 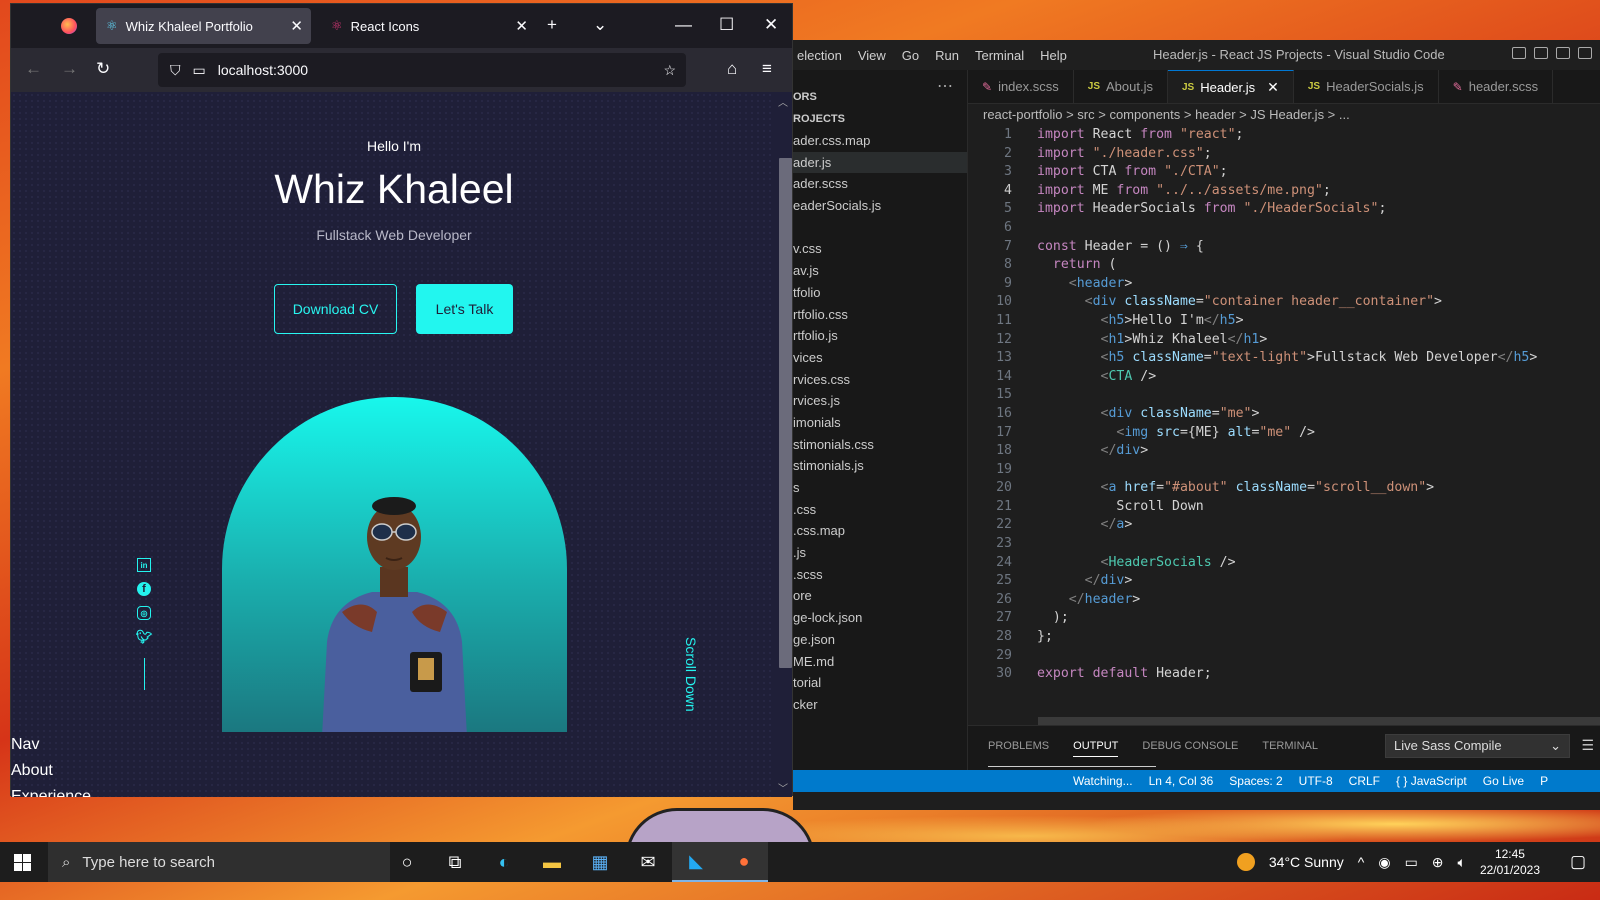 I want to click on tab-react-icons: ⚛ React Icons ✕, so click(x=428, y=26).